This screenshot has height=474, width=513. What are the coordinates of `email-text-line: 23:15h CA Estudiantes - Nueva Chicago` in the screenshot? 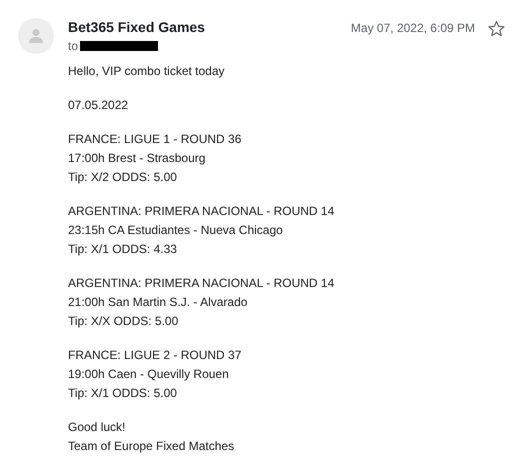 It's located at (175, 230).